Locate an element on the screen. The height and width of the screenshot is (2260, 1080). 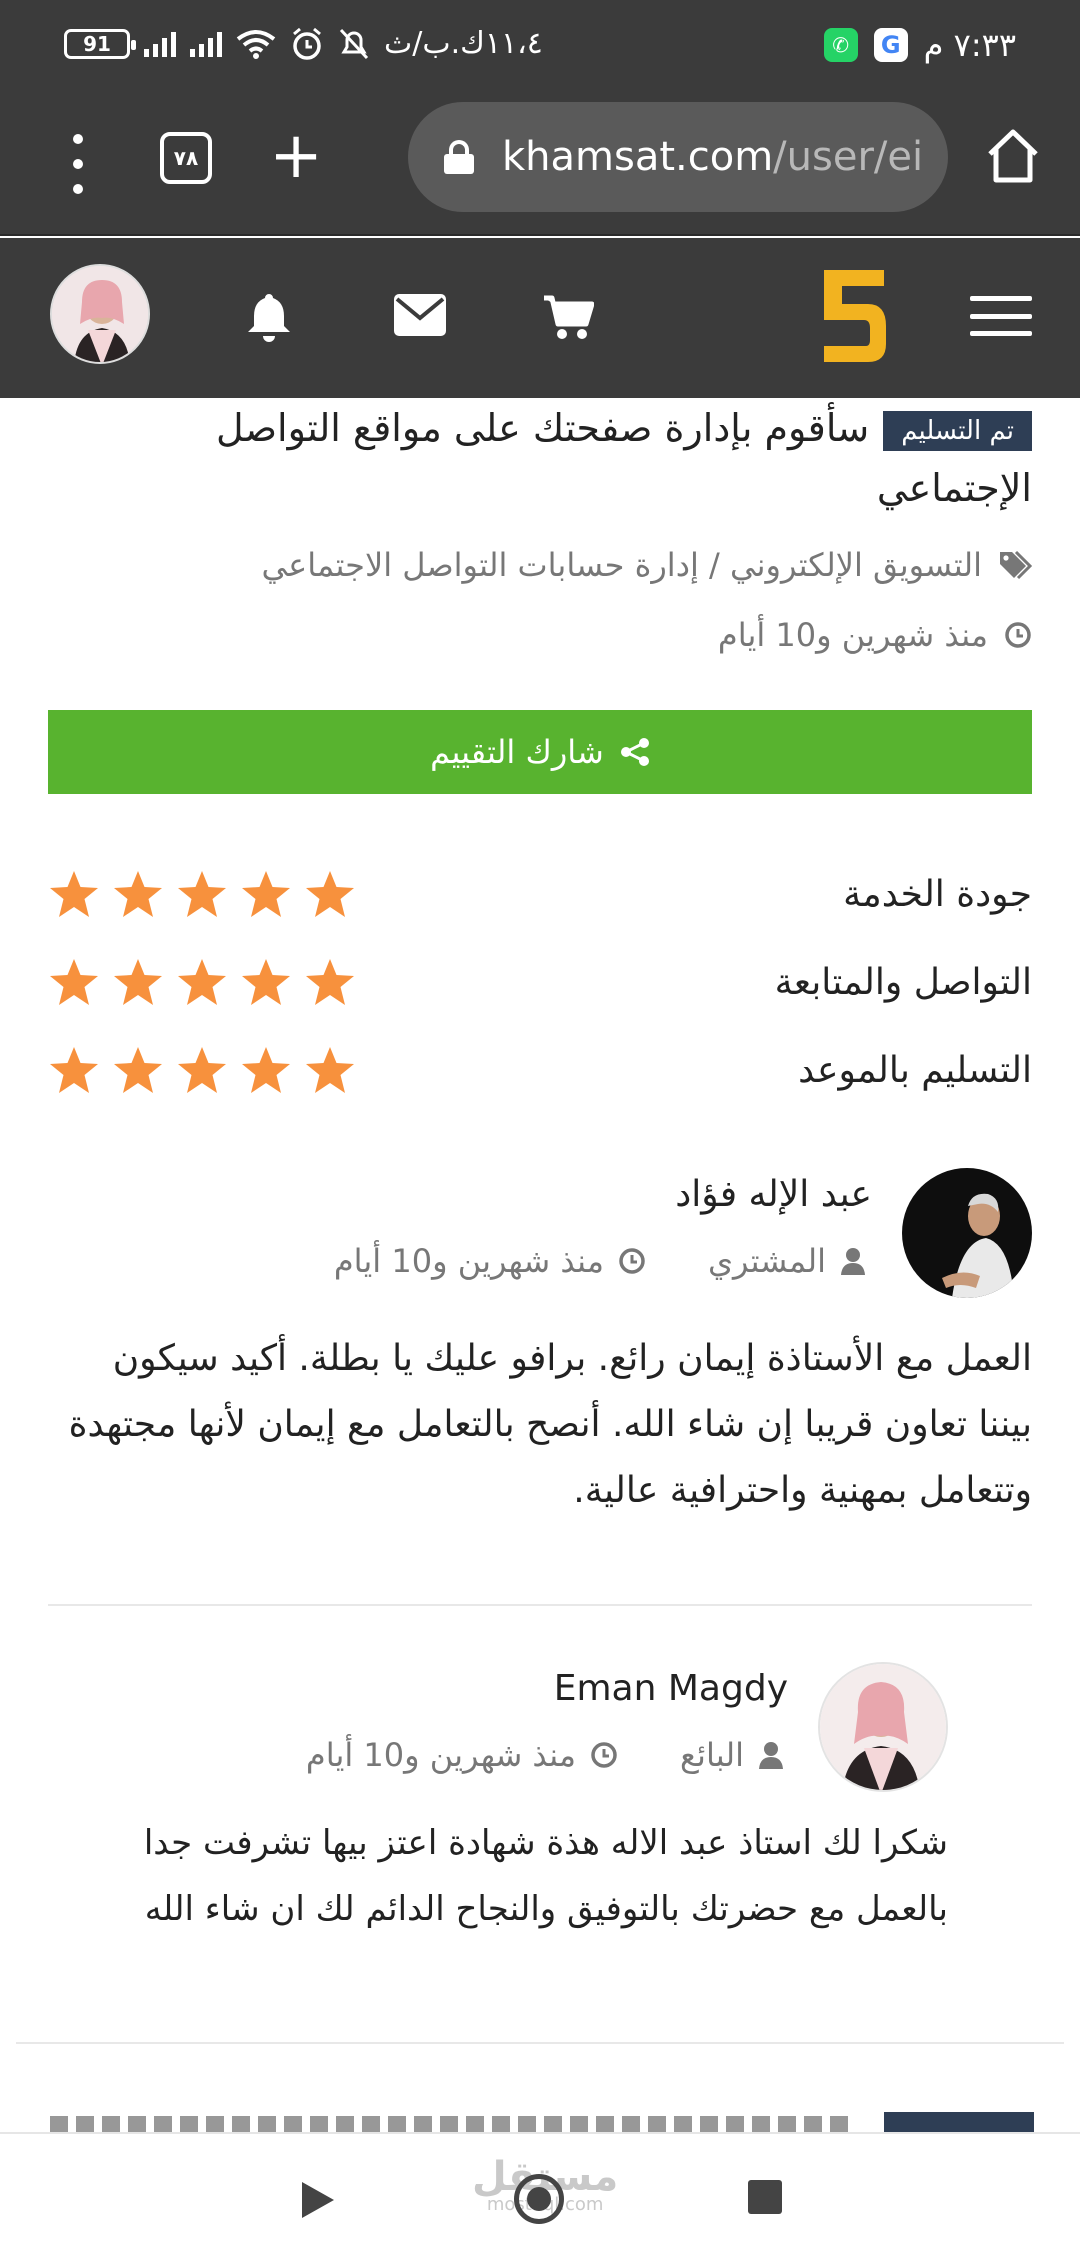
battery-icon: 91 is located at coordinates (100, 43).